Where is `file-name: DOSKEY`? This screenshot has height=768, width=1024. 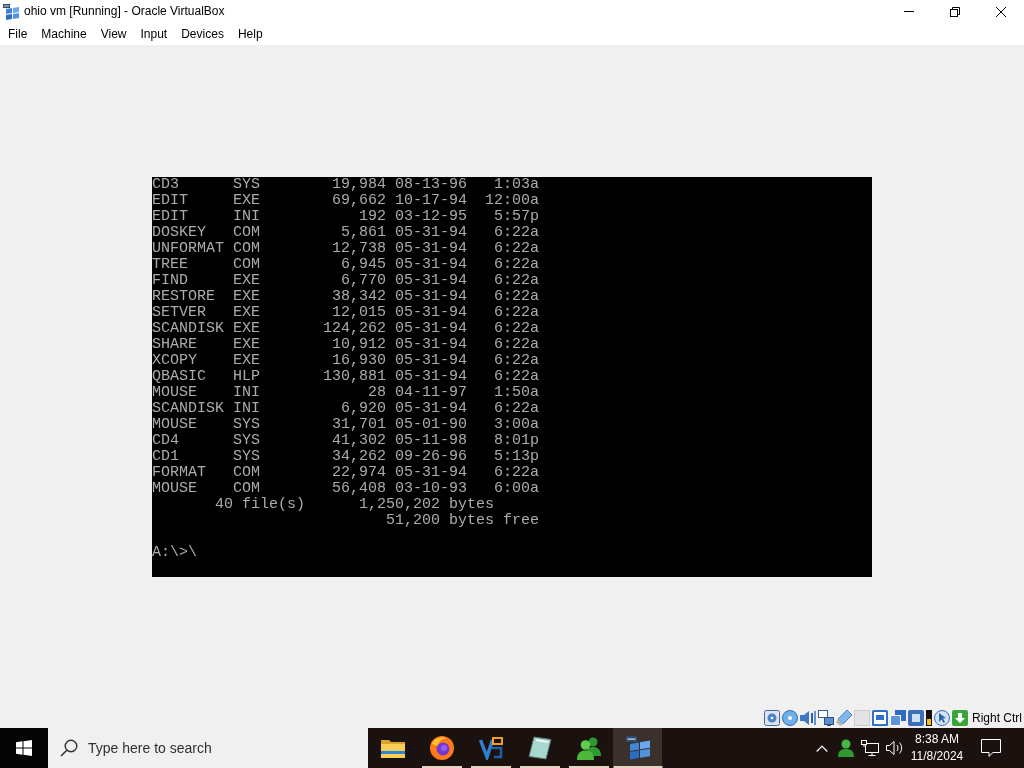
file-name: DOSKEY is located at coordinates (179, 232).